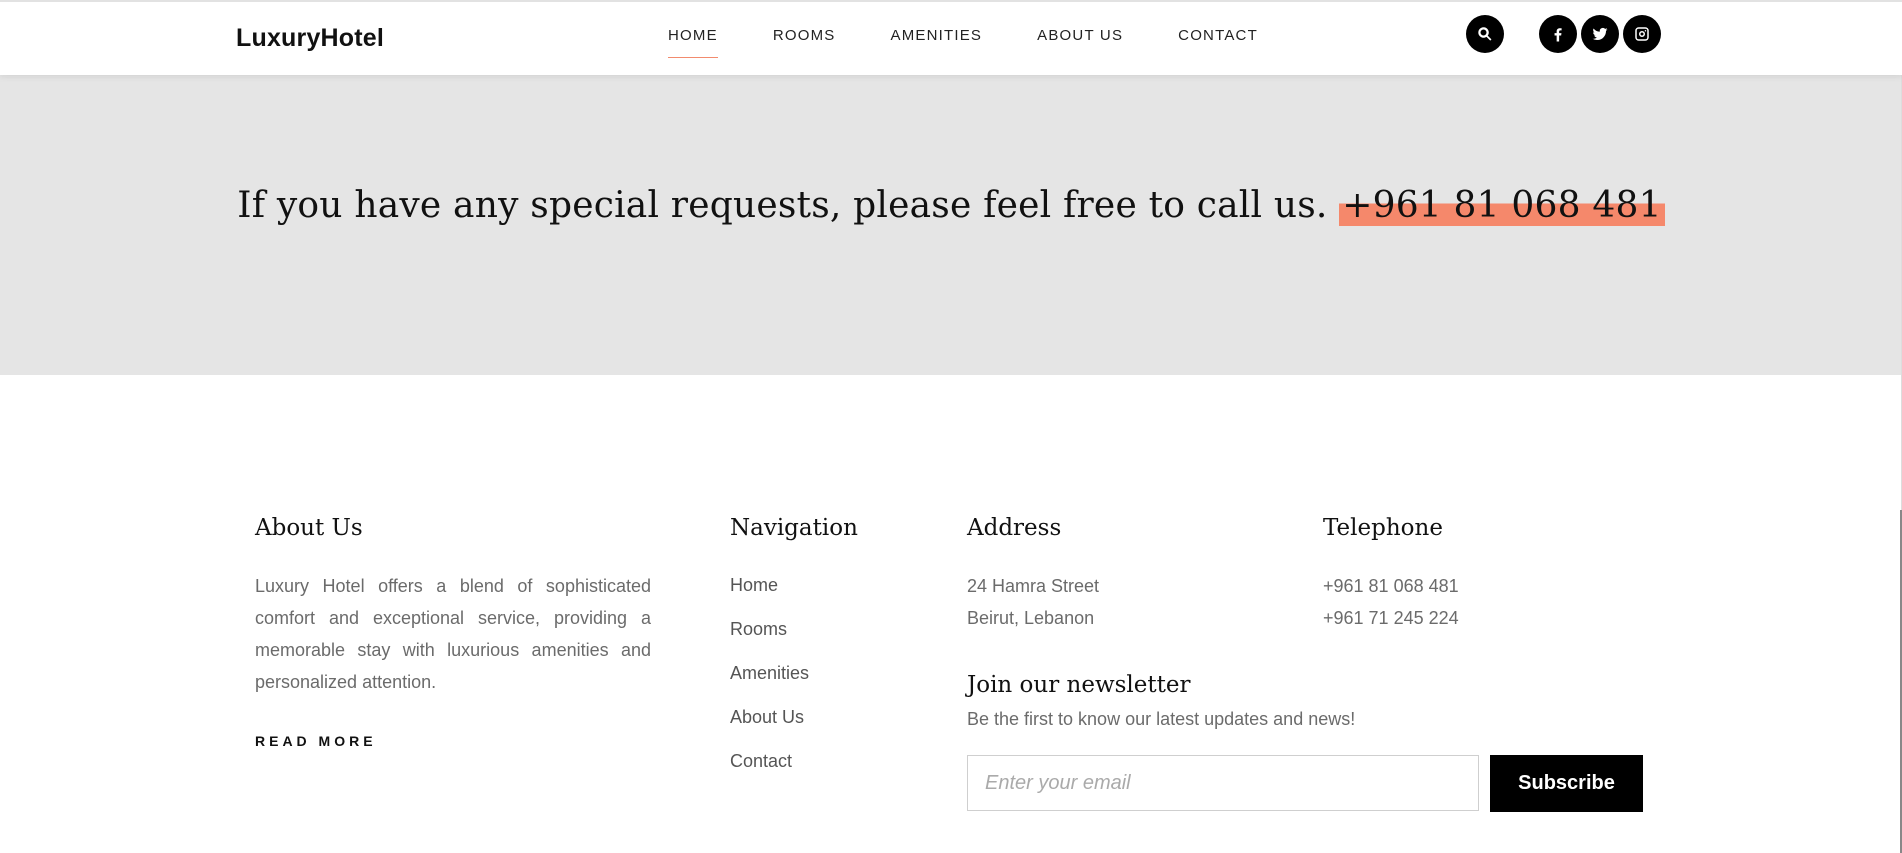 The image size is (1902, 853). What do you see at coordinates (936, 42) in the screenshot?
I see `nav-amenities: AMENITIES` at bounding box center [936, 42].